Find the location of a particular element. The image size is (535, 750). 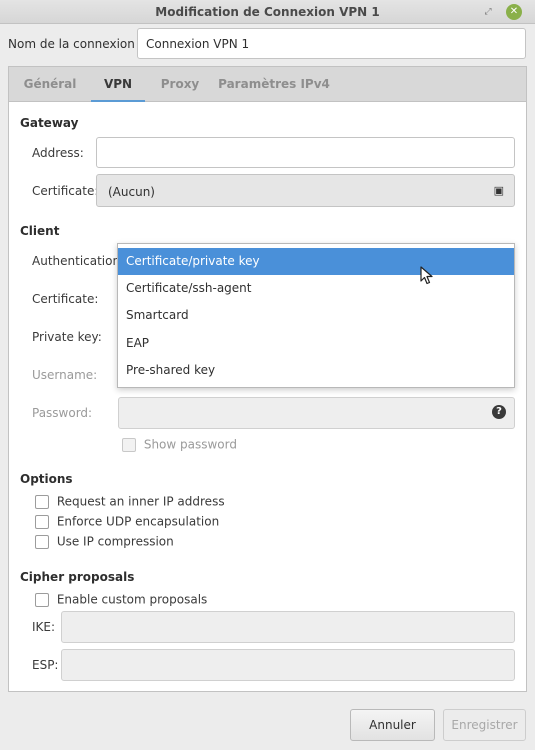

udp-encap-label: Enforce UDP encapsulation is located at coordinates (138, 521).